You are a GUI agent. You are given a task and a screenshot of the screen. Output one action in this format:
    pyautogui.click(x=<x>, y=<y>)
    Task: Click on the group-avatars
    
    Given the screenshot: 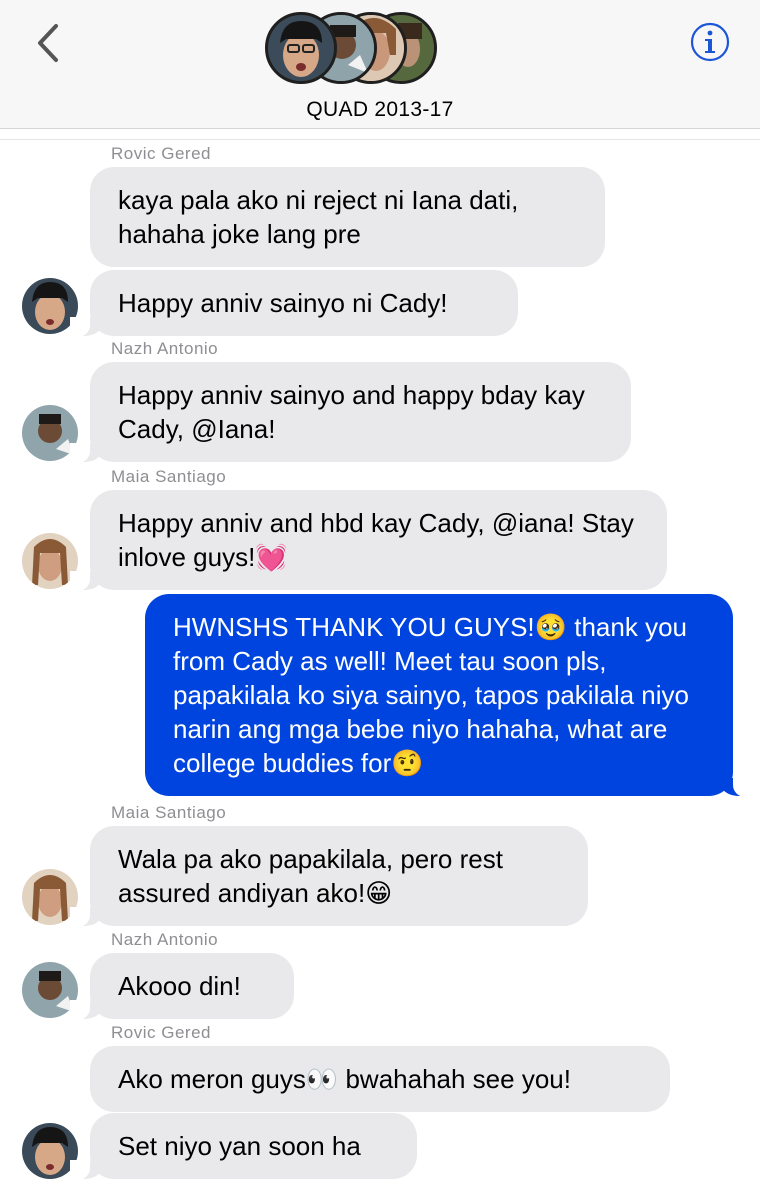 What is the action you would take?
    pyautogui.click(x=352, y=50)
    